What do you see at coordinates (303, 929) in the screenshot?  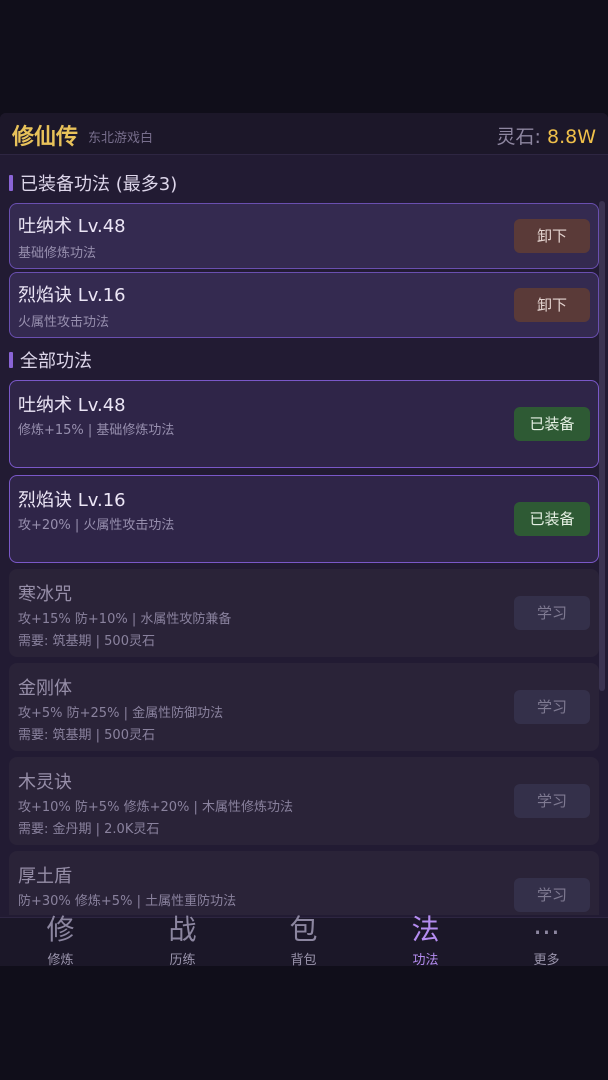 I see `bag-icon: 包` at bounding box center [303, 929].